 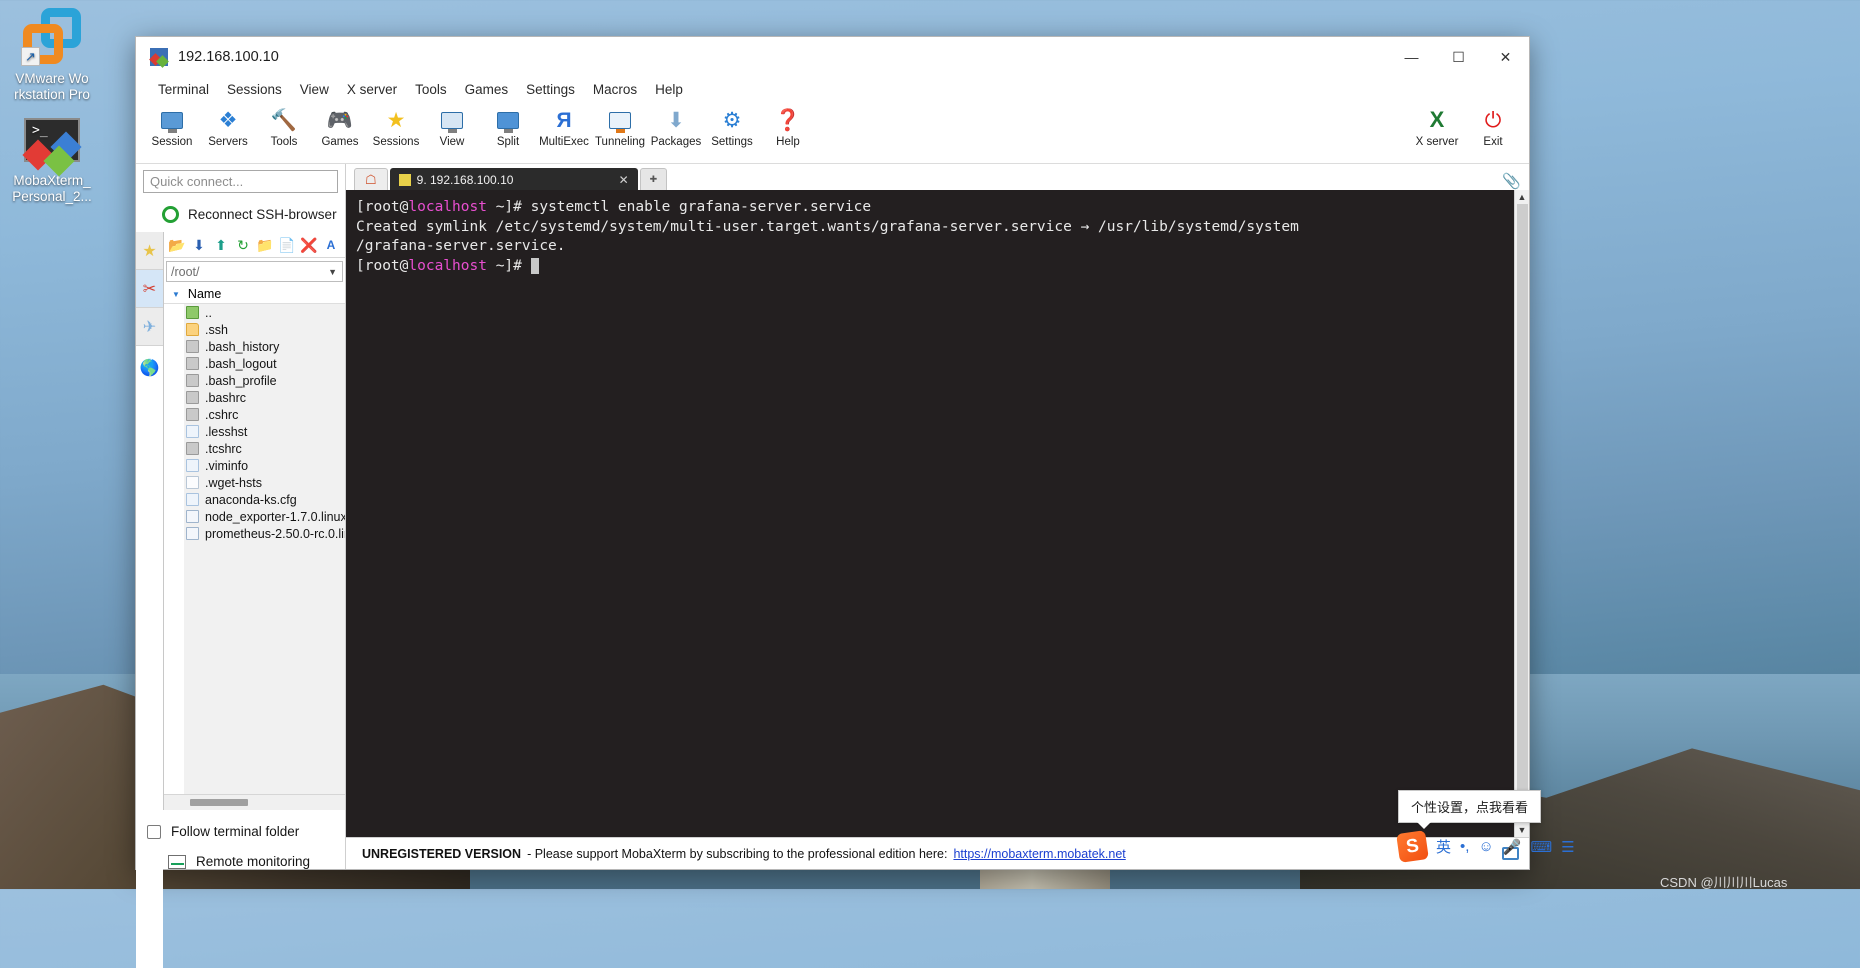 I want to click on checkbox-box, so click(x=154, y=831).